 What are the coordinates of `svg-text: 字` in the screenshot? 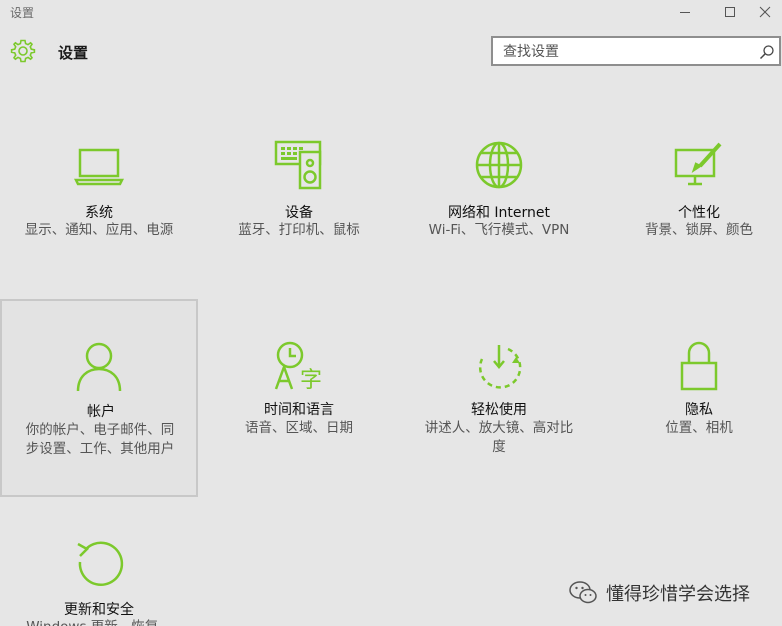 It's located at (311, 379).